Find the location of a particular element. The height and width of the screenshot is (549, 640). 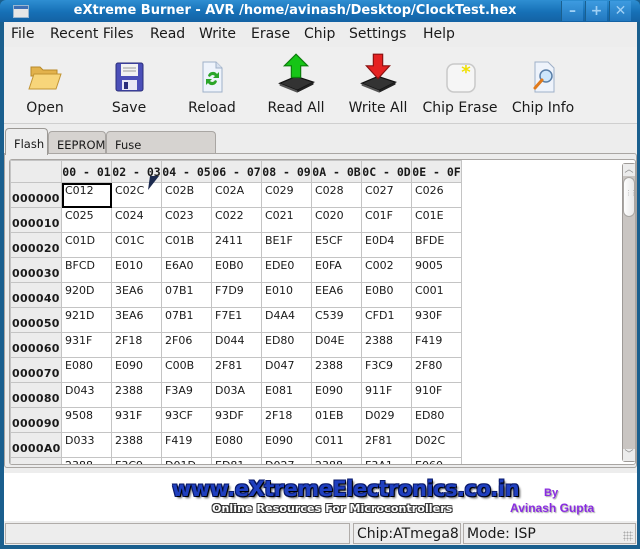

menu-settings: Settings is located at coordinates (377, 34).